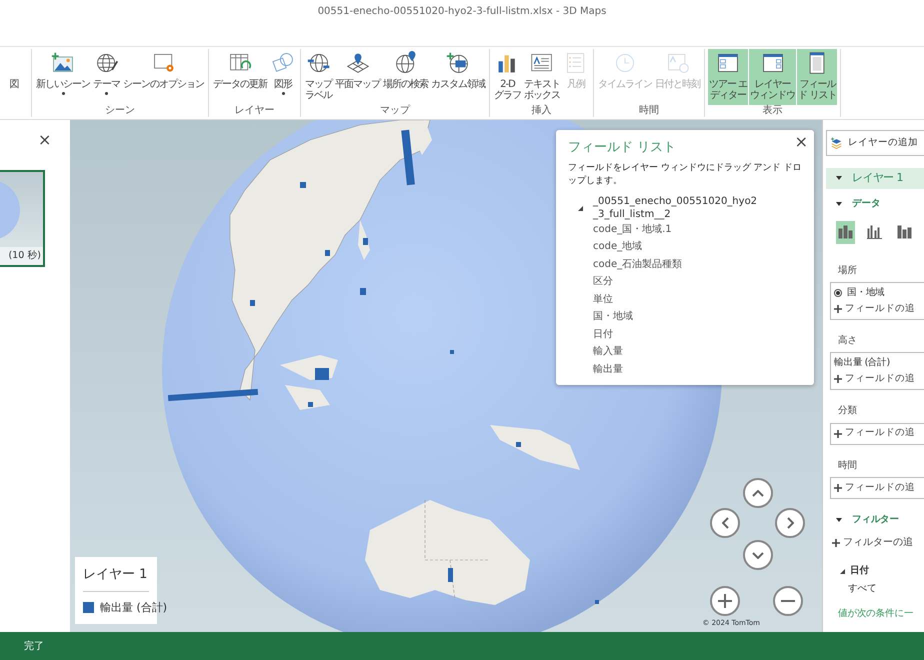 This screenshot has width=924, height=660. Describe the element at coordinates (866, 203) in the screenshot. I see `section-title: データ` at that location.